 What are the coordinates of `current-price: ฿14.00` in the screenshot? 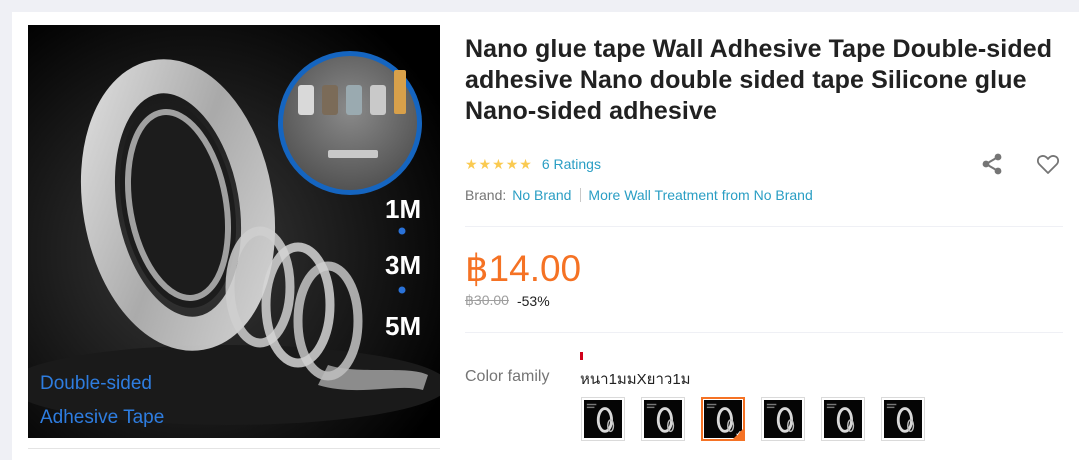 It's located at (523, 268).